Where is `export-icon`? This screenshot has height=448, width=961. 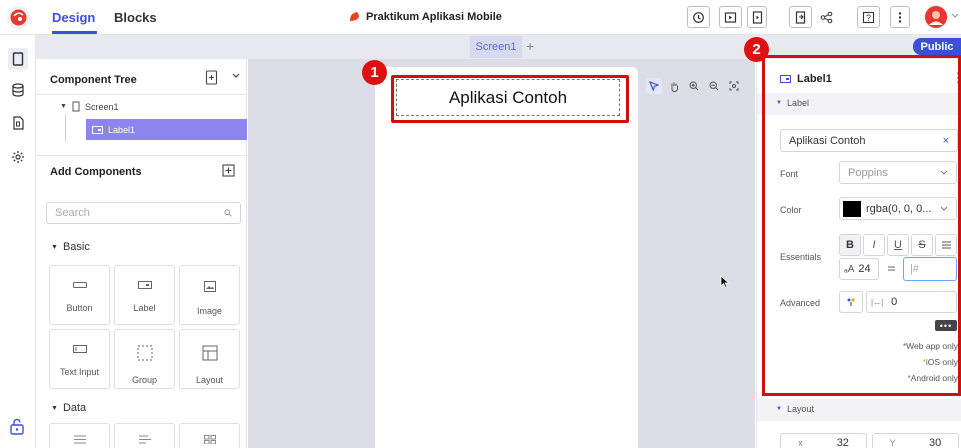
export-icon is located at coordinates (800, 17).